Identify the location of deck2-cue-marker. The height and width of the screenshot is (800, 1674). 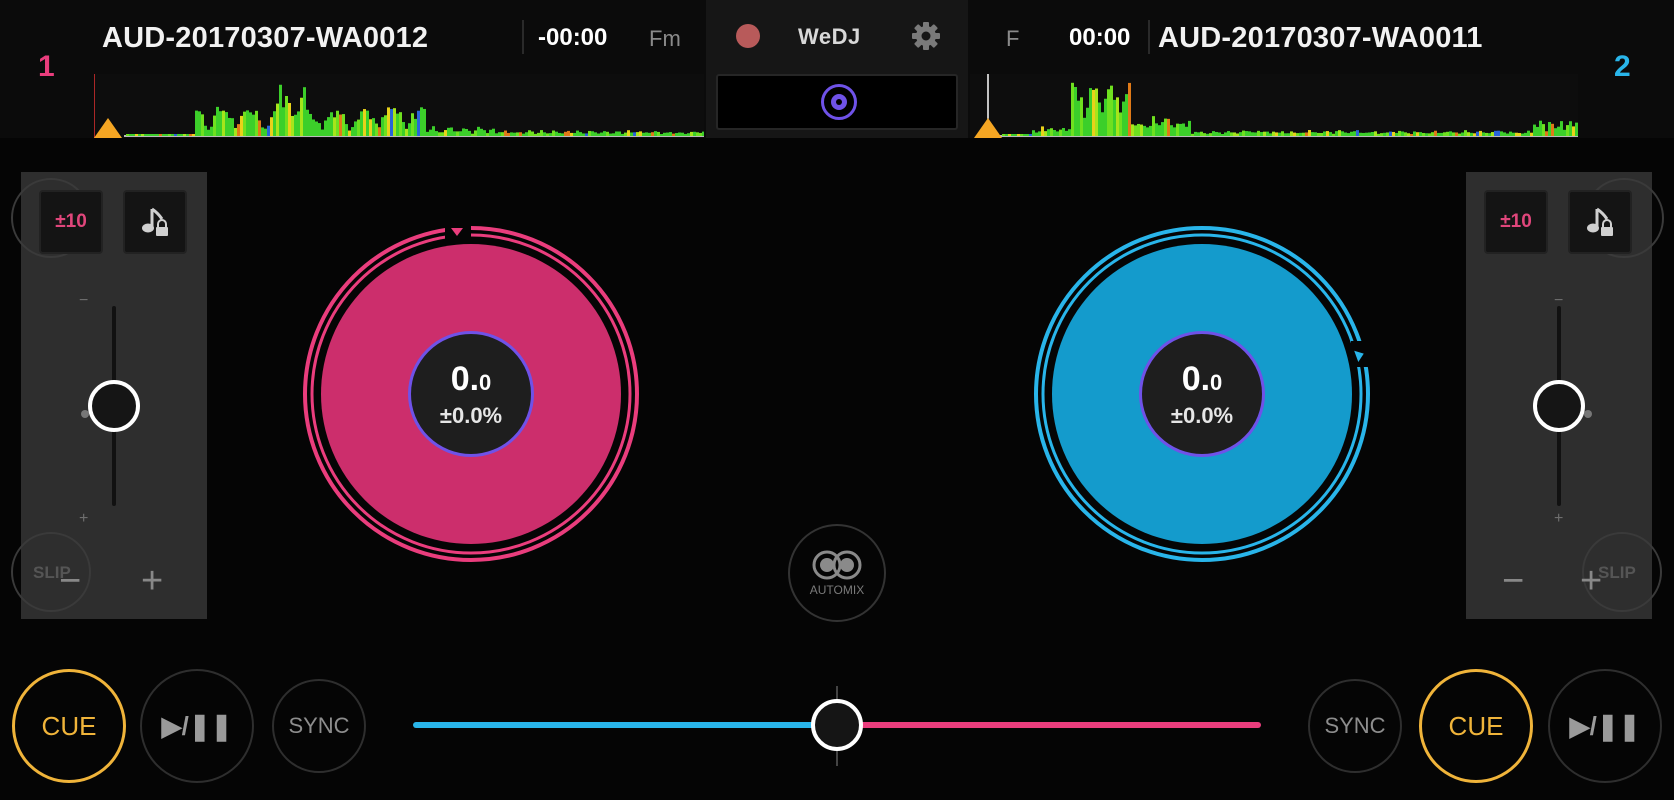
(988, 128).